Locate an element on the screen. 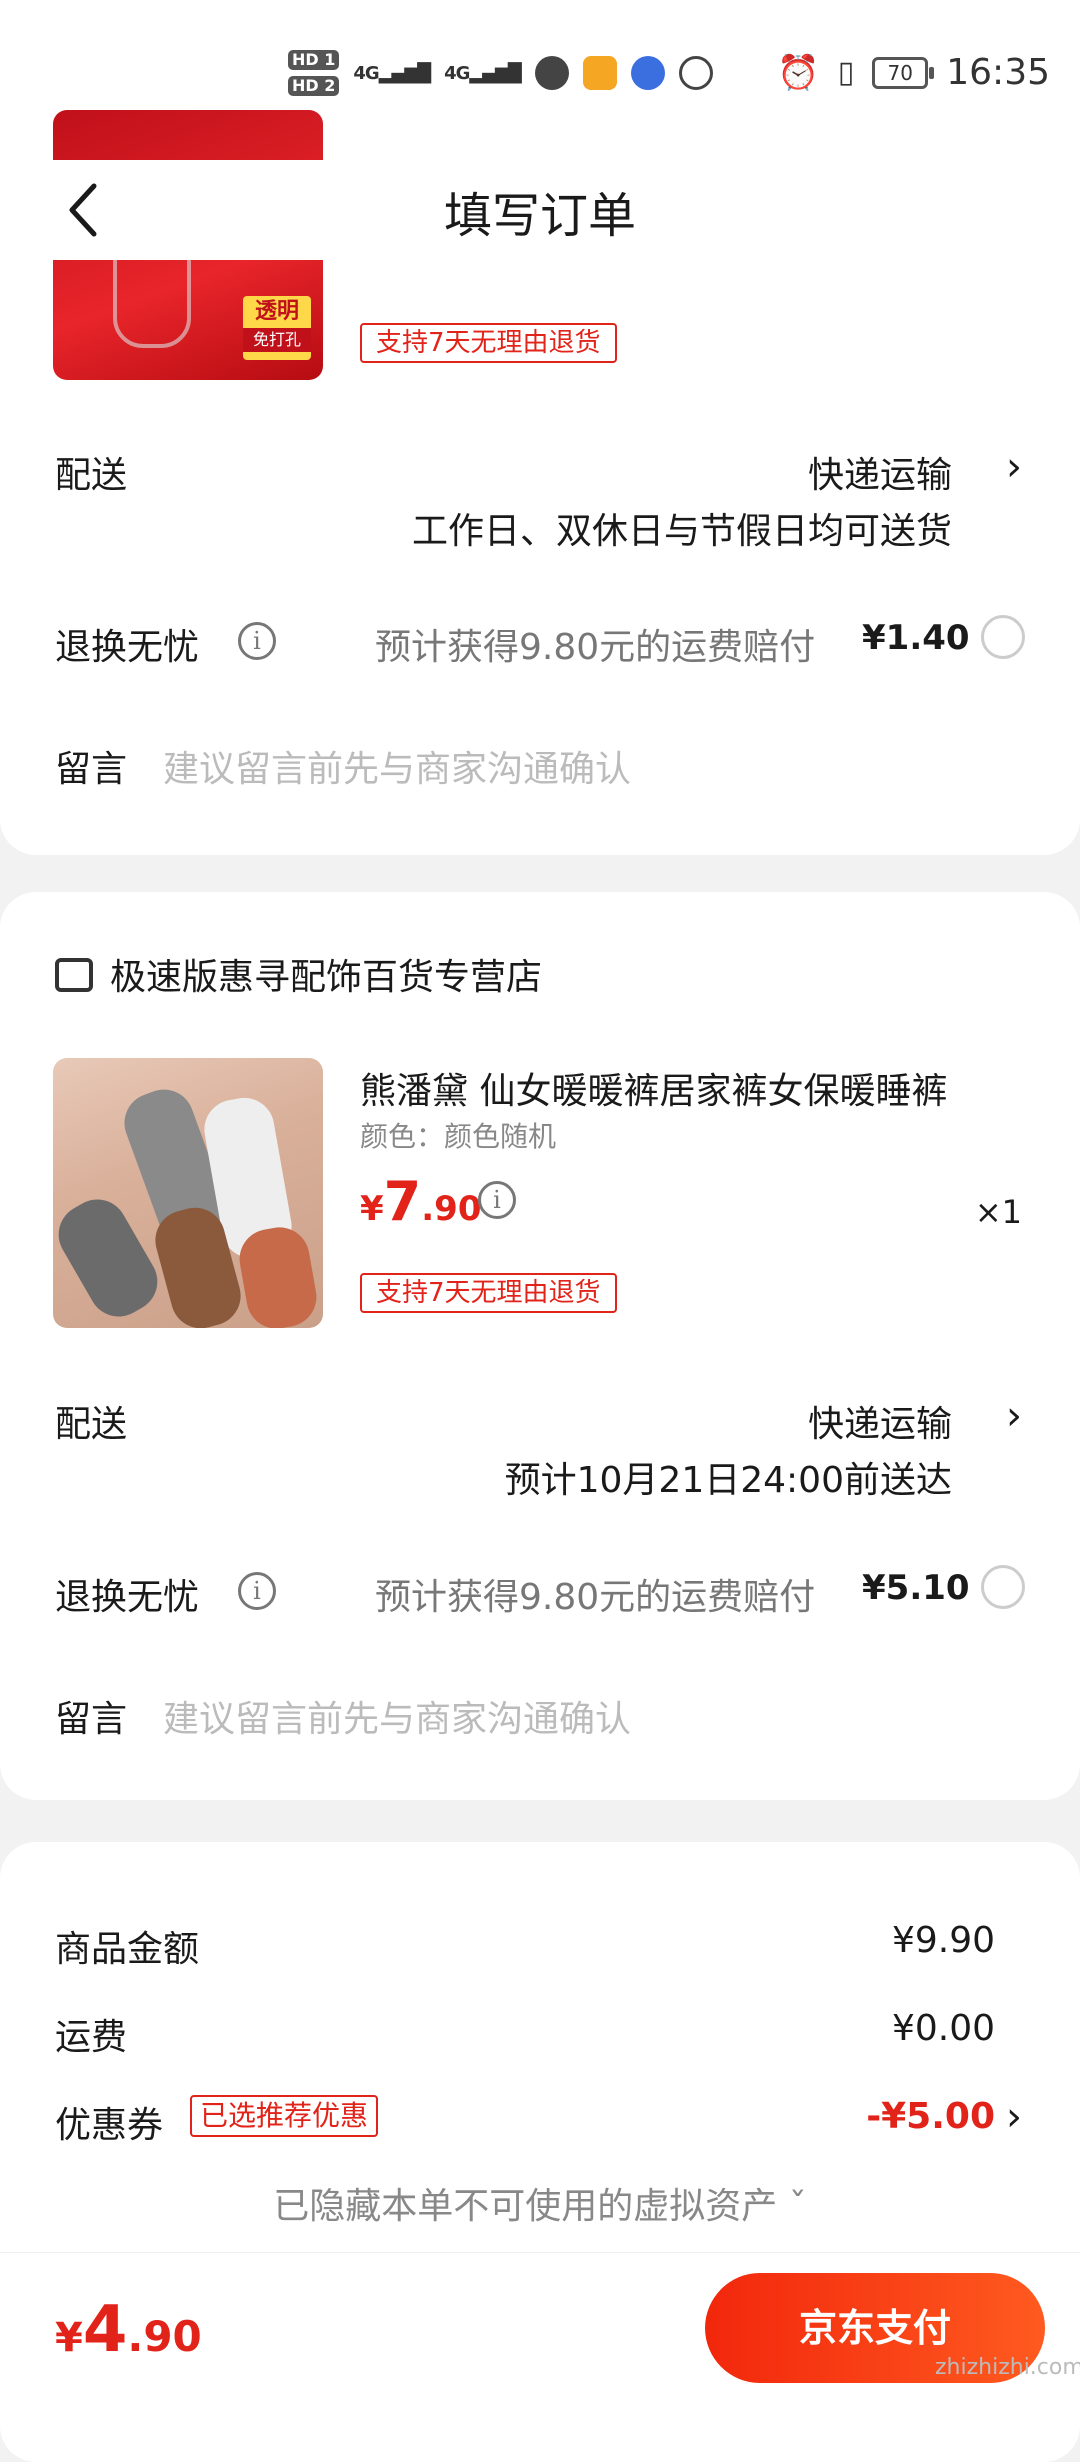 The image size is (1080, 2462). hd1-badge: HD 1 is located at coordinates (314, 60).